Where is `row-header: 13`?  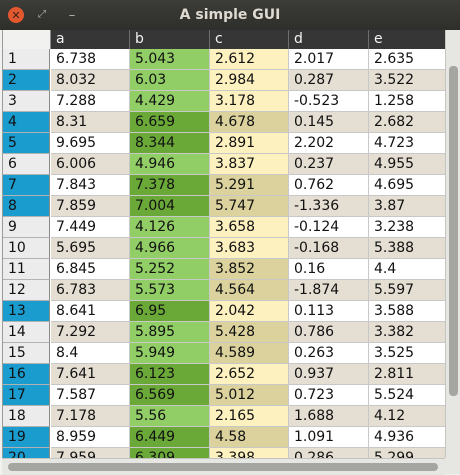
row-header: 13 is located at coordinates (26, 311).